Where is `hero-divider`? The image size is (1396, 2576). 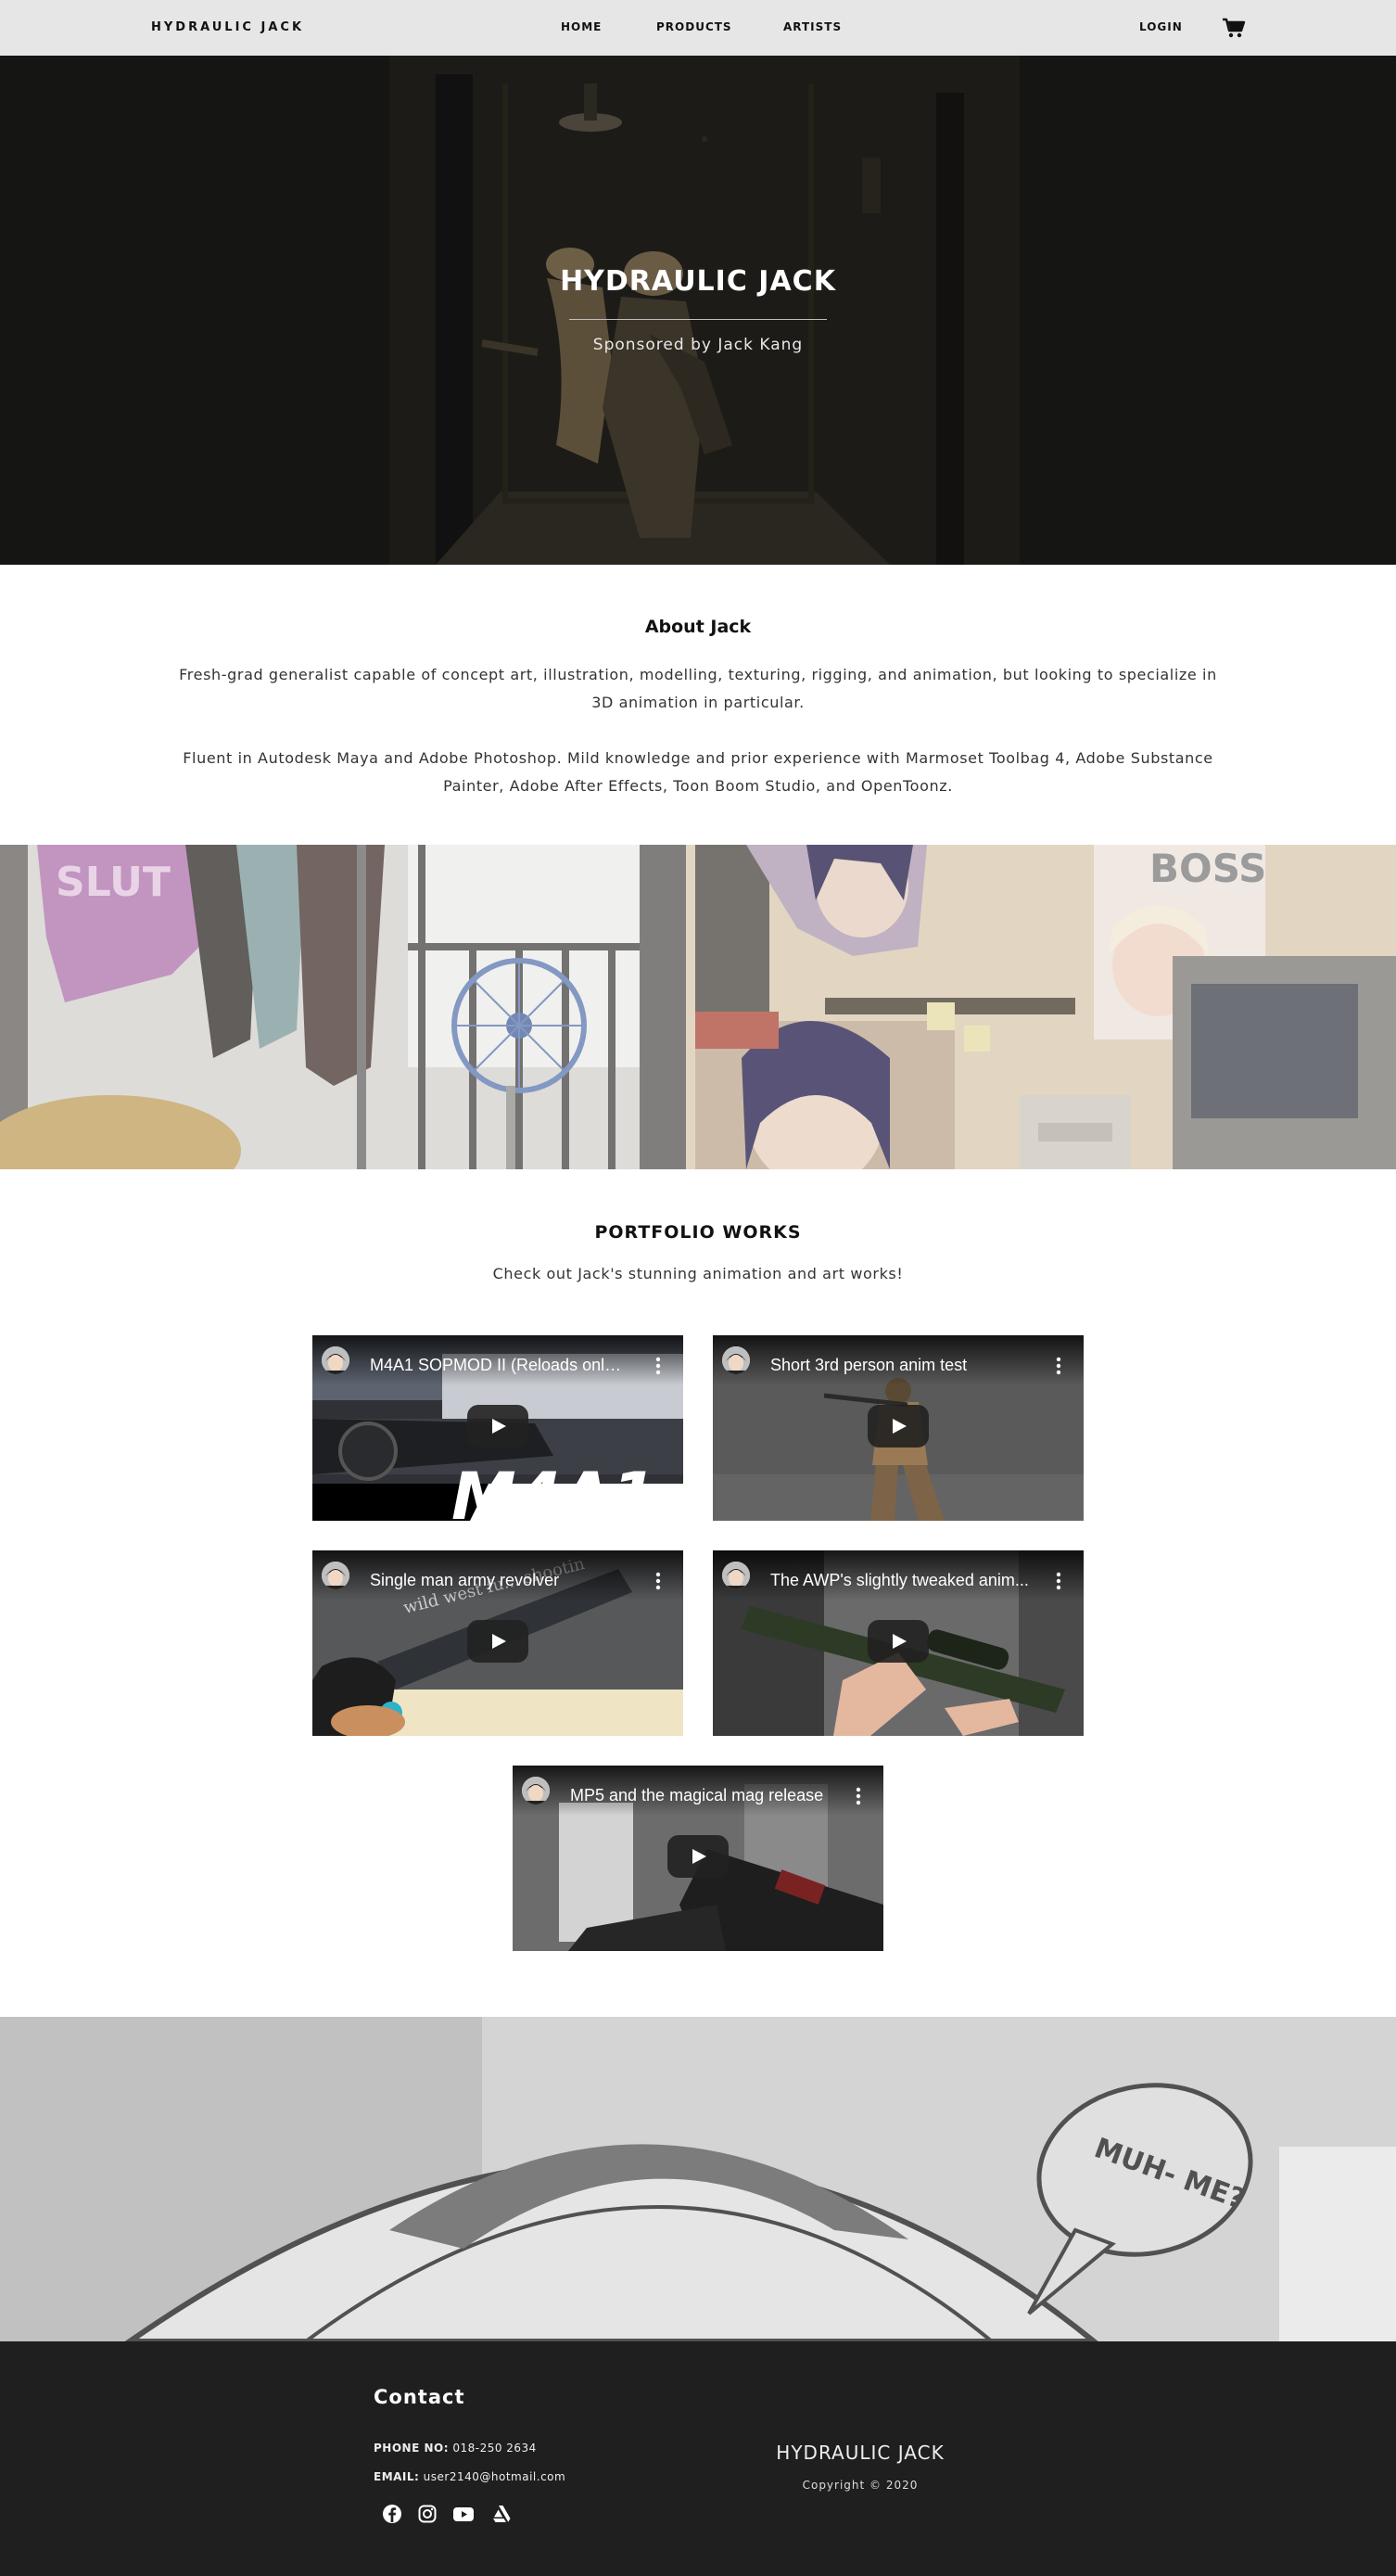 hero-divider is located at coordinates (698, 319).